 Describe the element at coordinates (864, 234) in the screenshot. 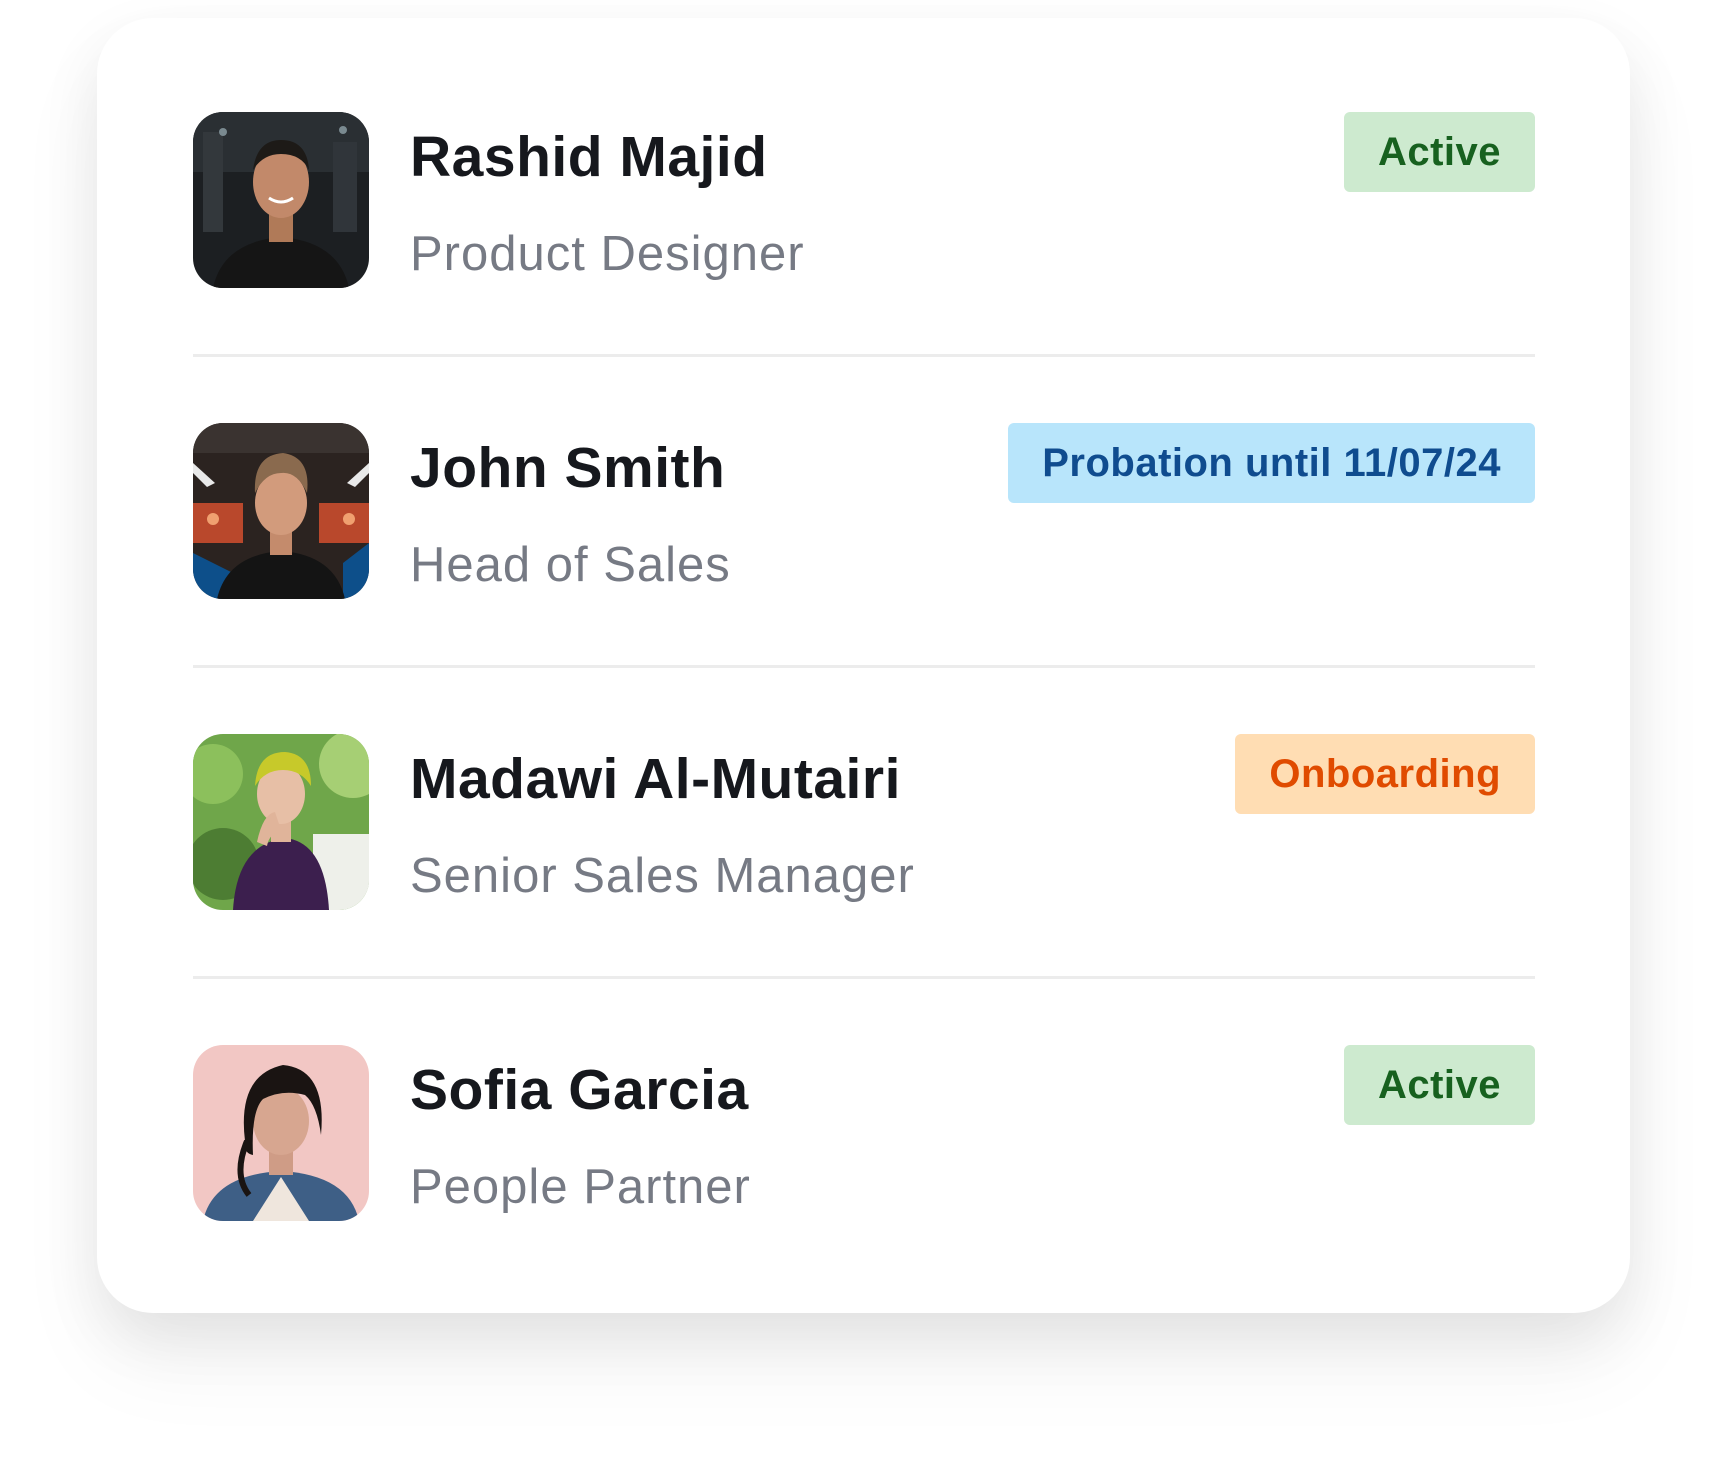

I see `employee-row: Rashid Majid Product Designer Active` at that location.